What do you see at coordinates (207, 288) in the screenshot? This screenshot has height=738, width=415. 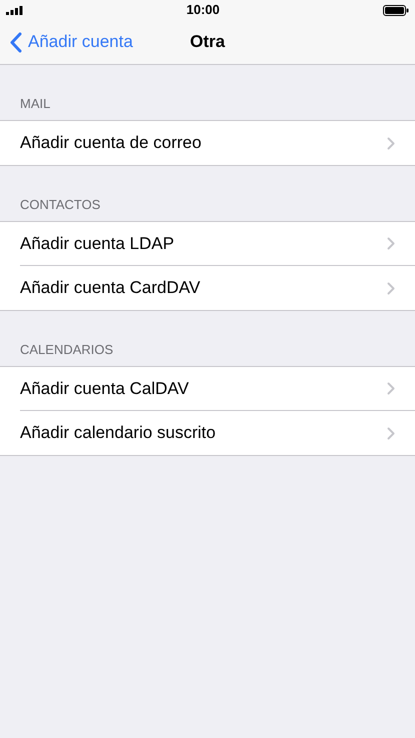 I see `list-row: Añadir cuenta CardDAV` at bounding box center [207, 288].